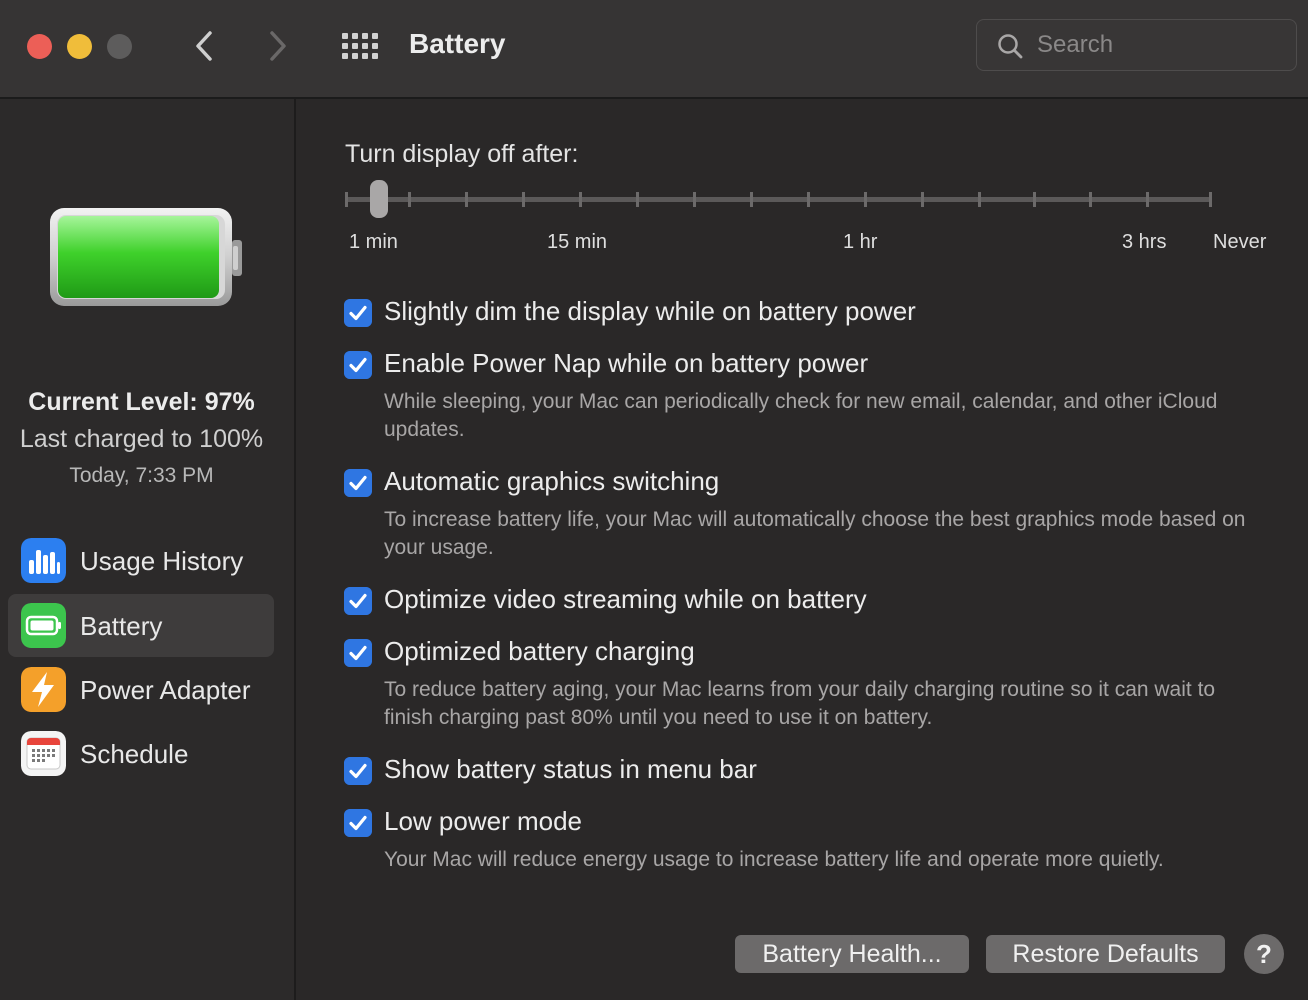 The height and width of the screenshot is (1000, 1308). I want to click on minimize-window-button, so click(79, 46).